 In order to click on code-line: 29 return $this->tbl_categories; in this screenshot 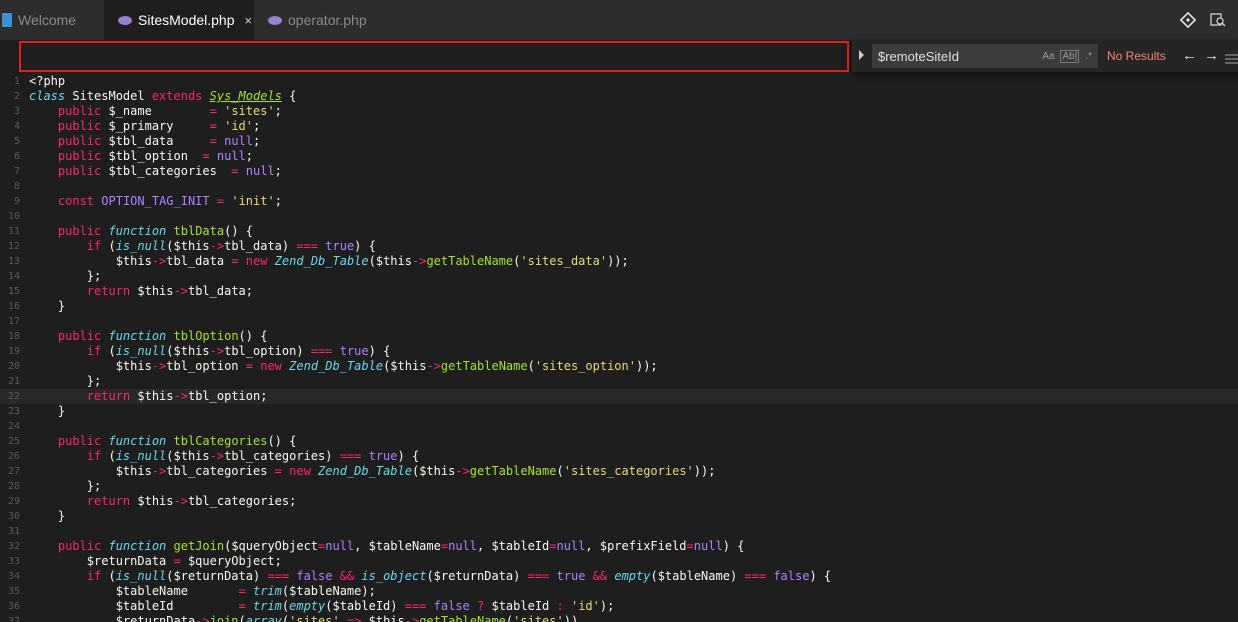, I will do `click(619, 501)`.